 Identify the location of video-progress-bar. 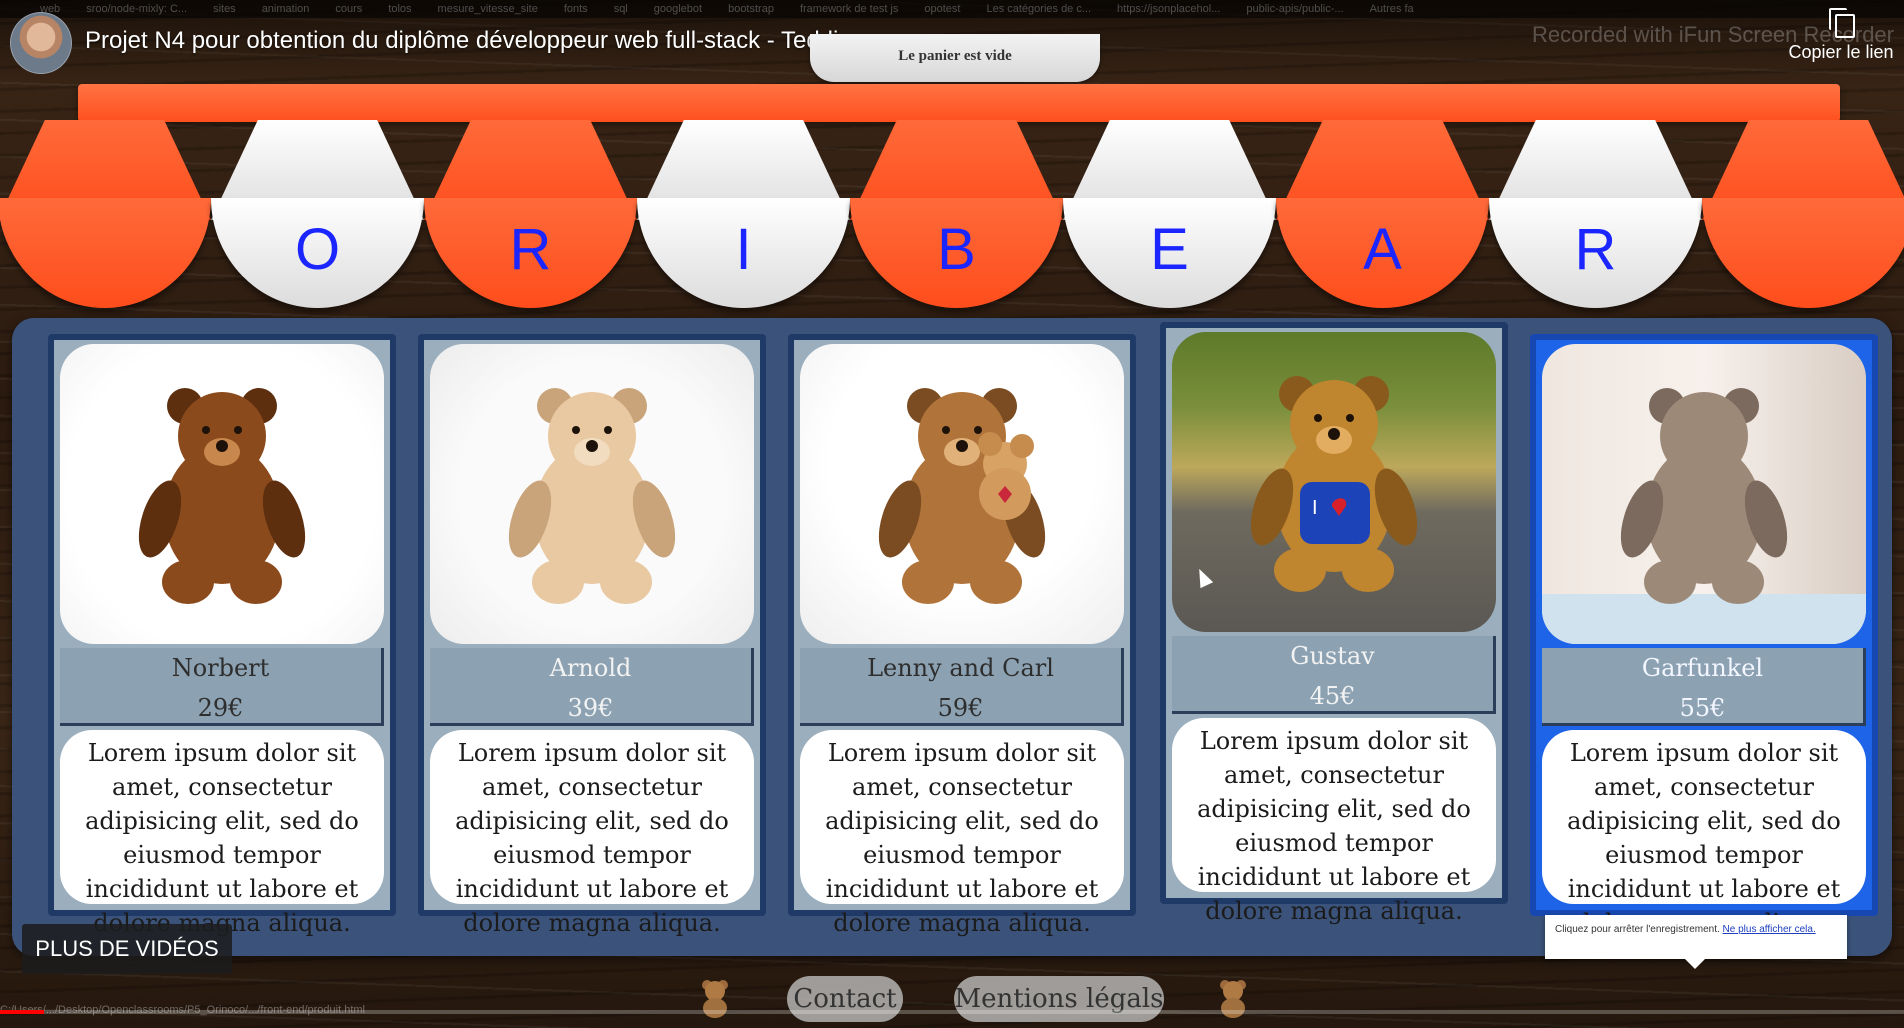
(952, 1012).